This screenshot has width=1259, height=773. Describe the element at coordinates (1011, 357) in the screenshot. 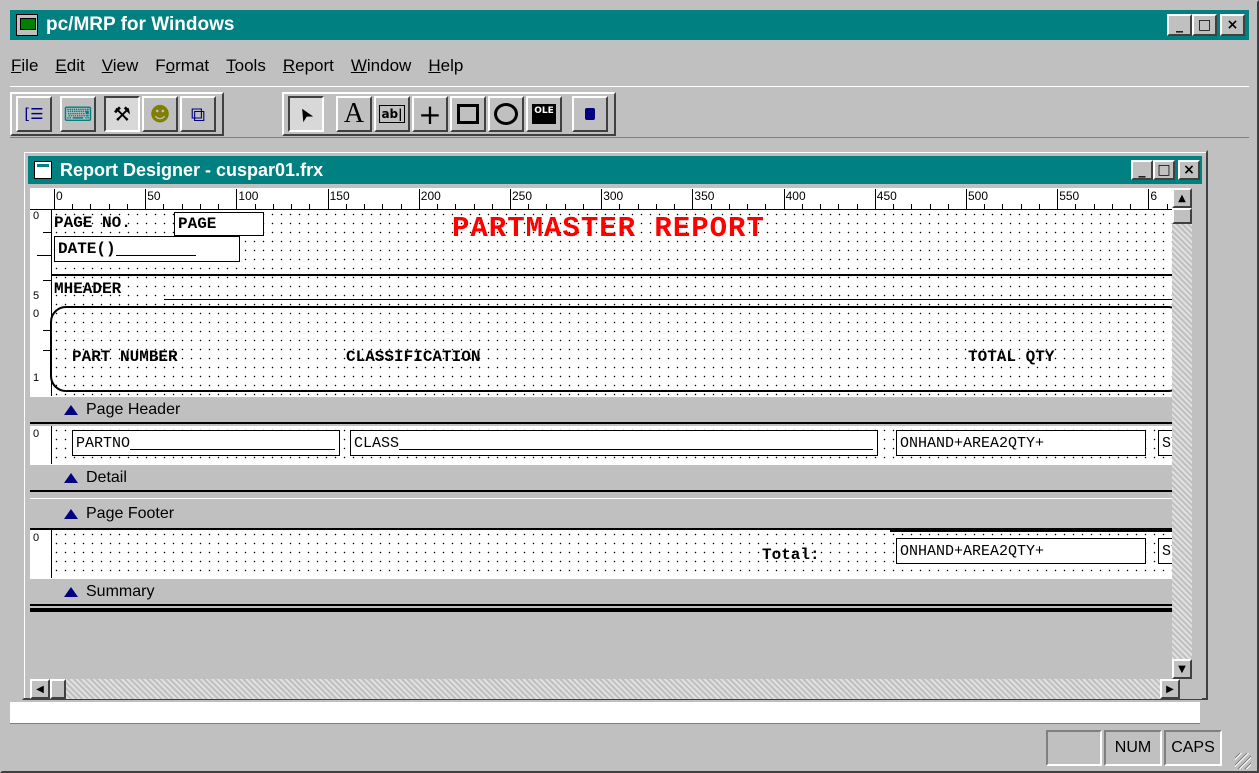

I see `col-total-qty-label: TOTAL QTY` at that location.